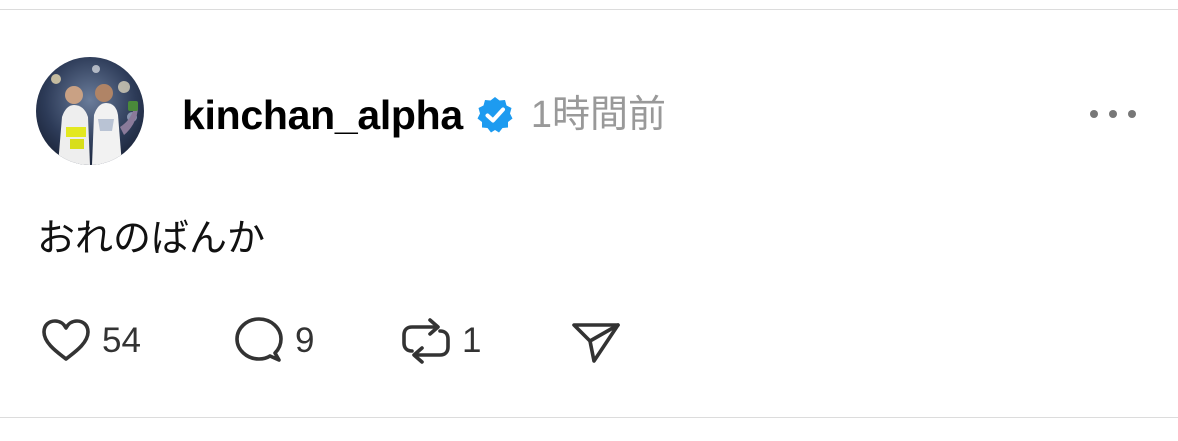 The height and width of the screenshot is (441, 1178). I want to click on reply-button: 9, so click(272, 341).